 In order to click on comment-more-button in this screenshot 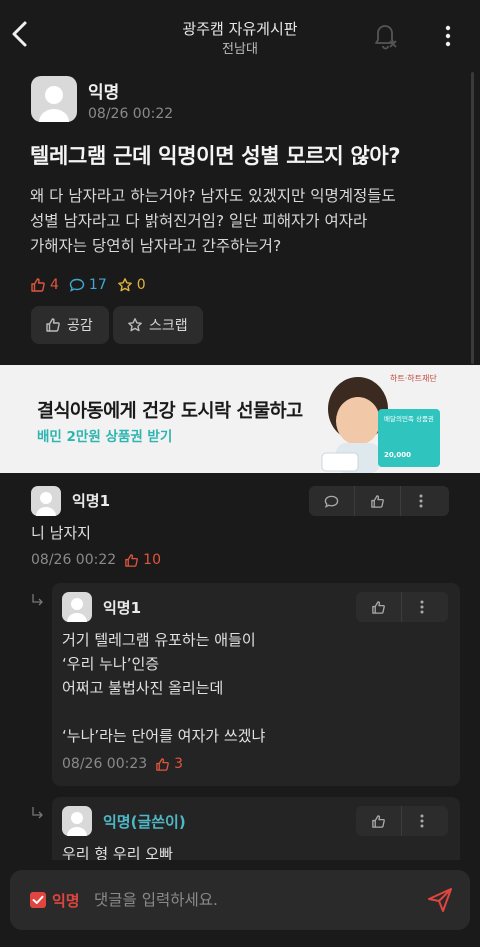, I will do `click(421, 501)`.